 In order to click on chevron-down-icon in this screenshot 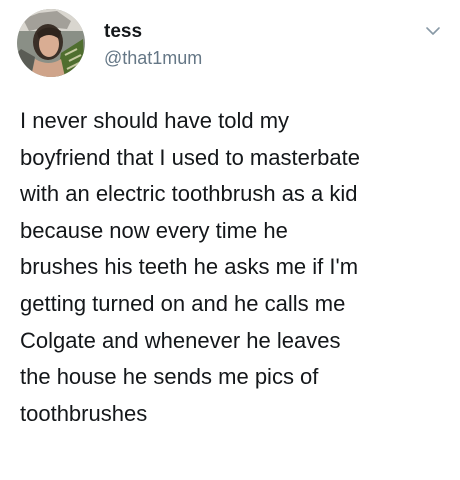, I will do `click(433, 31)`.